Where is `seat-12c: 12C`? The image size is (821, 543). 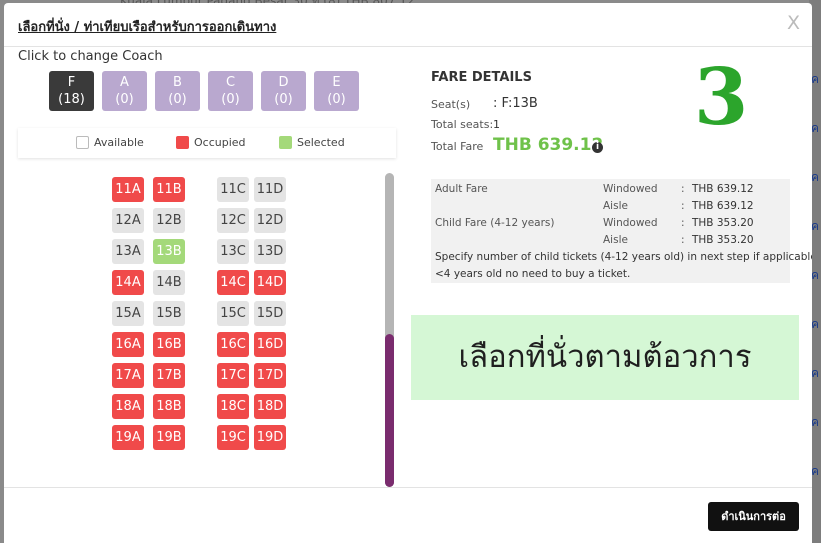 seat-12c: 12C is located at coordinates (233, 220).